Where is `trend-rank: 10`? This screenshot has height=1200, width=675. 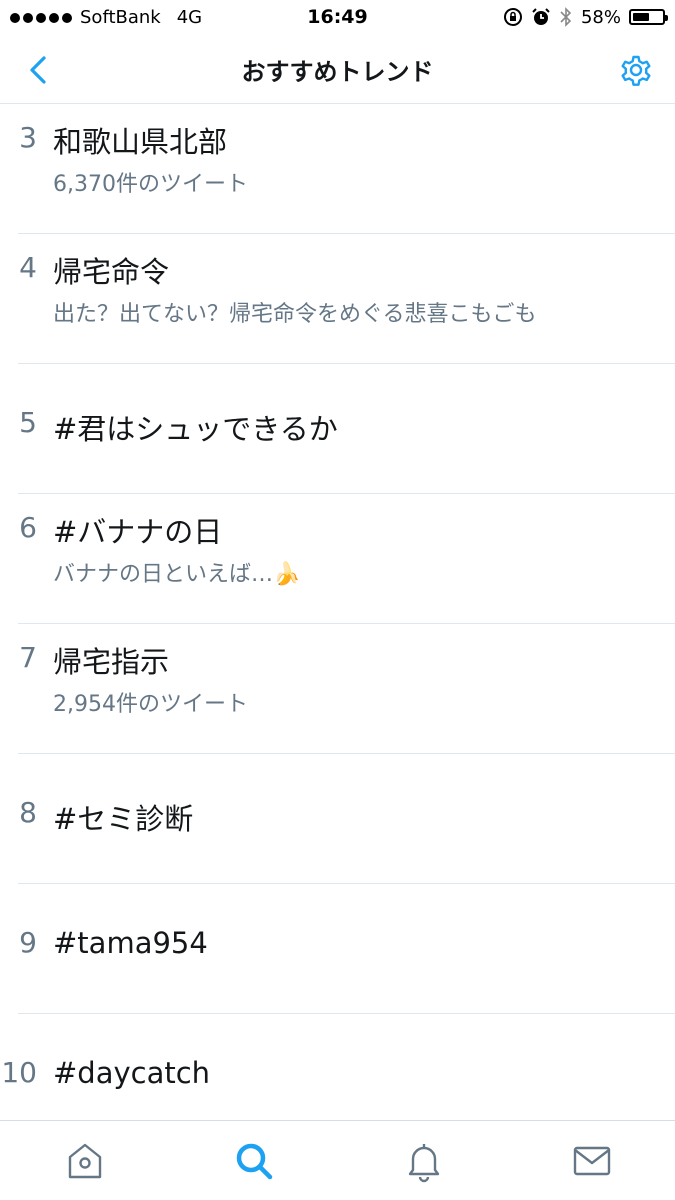
trend-rank: 10 is located at coordinates (19, 1072).